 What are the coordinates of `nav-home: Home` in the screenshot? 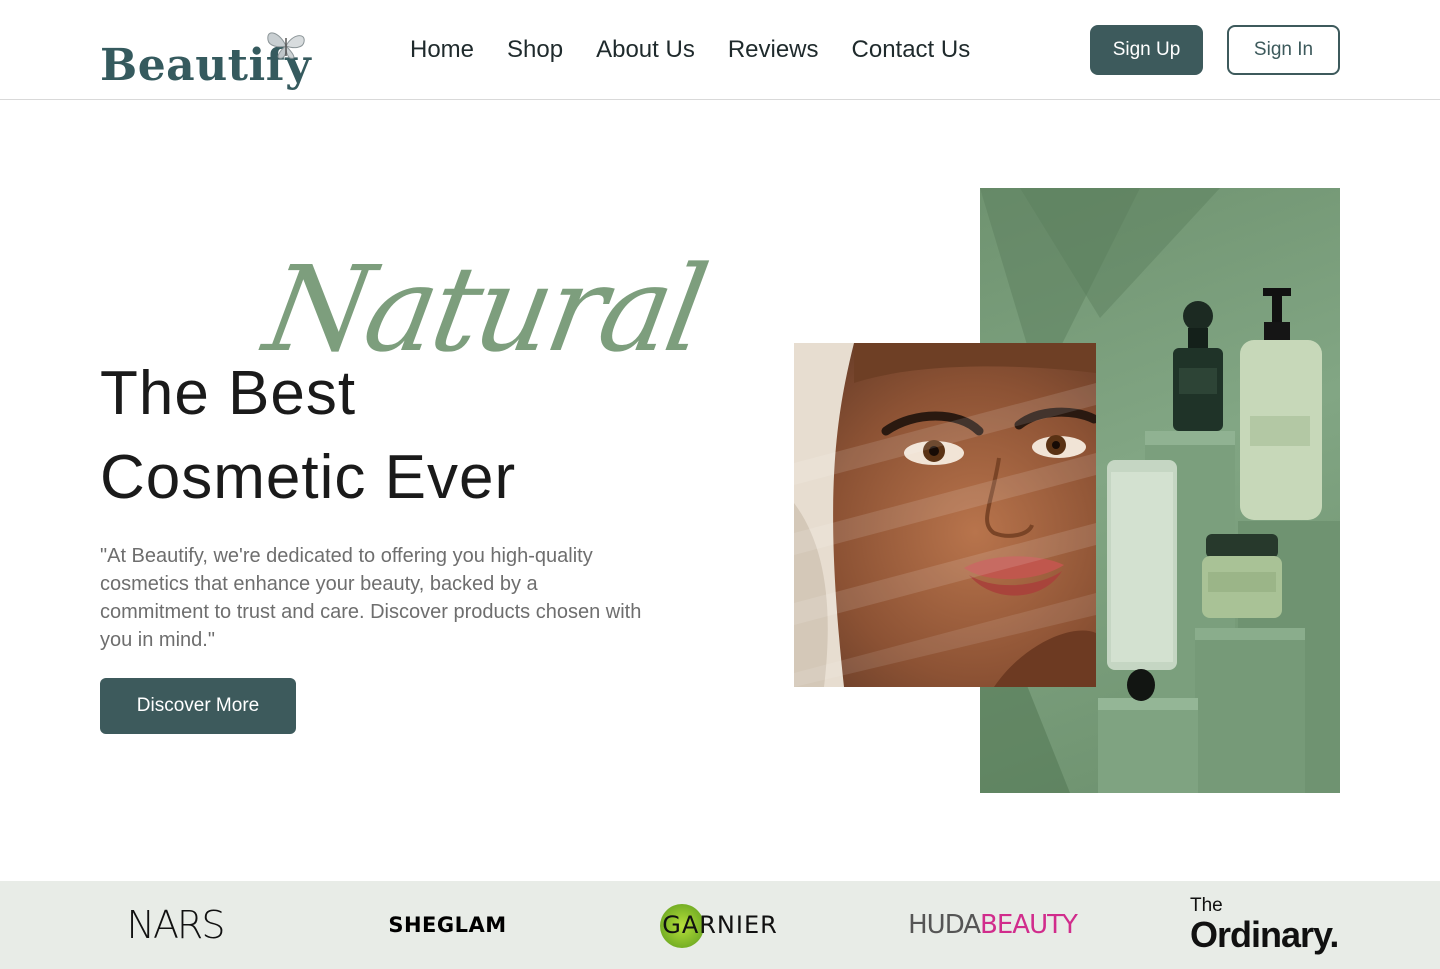 It's located at (442, 50).